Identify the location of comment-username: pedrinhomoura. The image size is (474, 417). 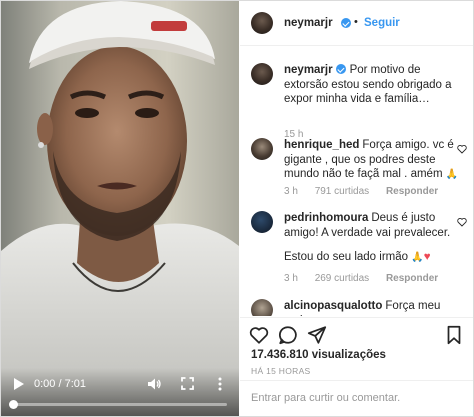
(326, 218).